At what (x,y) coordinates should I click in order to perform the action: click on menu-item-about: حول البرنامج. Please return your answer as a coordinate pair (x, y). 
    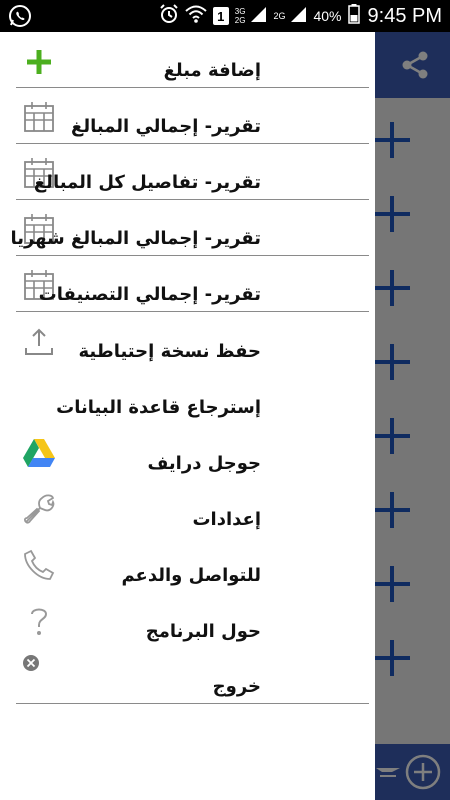
    Looking at the image, I should click on (192, 620).